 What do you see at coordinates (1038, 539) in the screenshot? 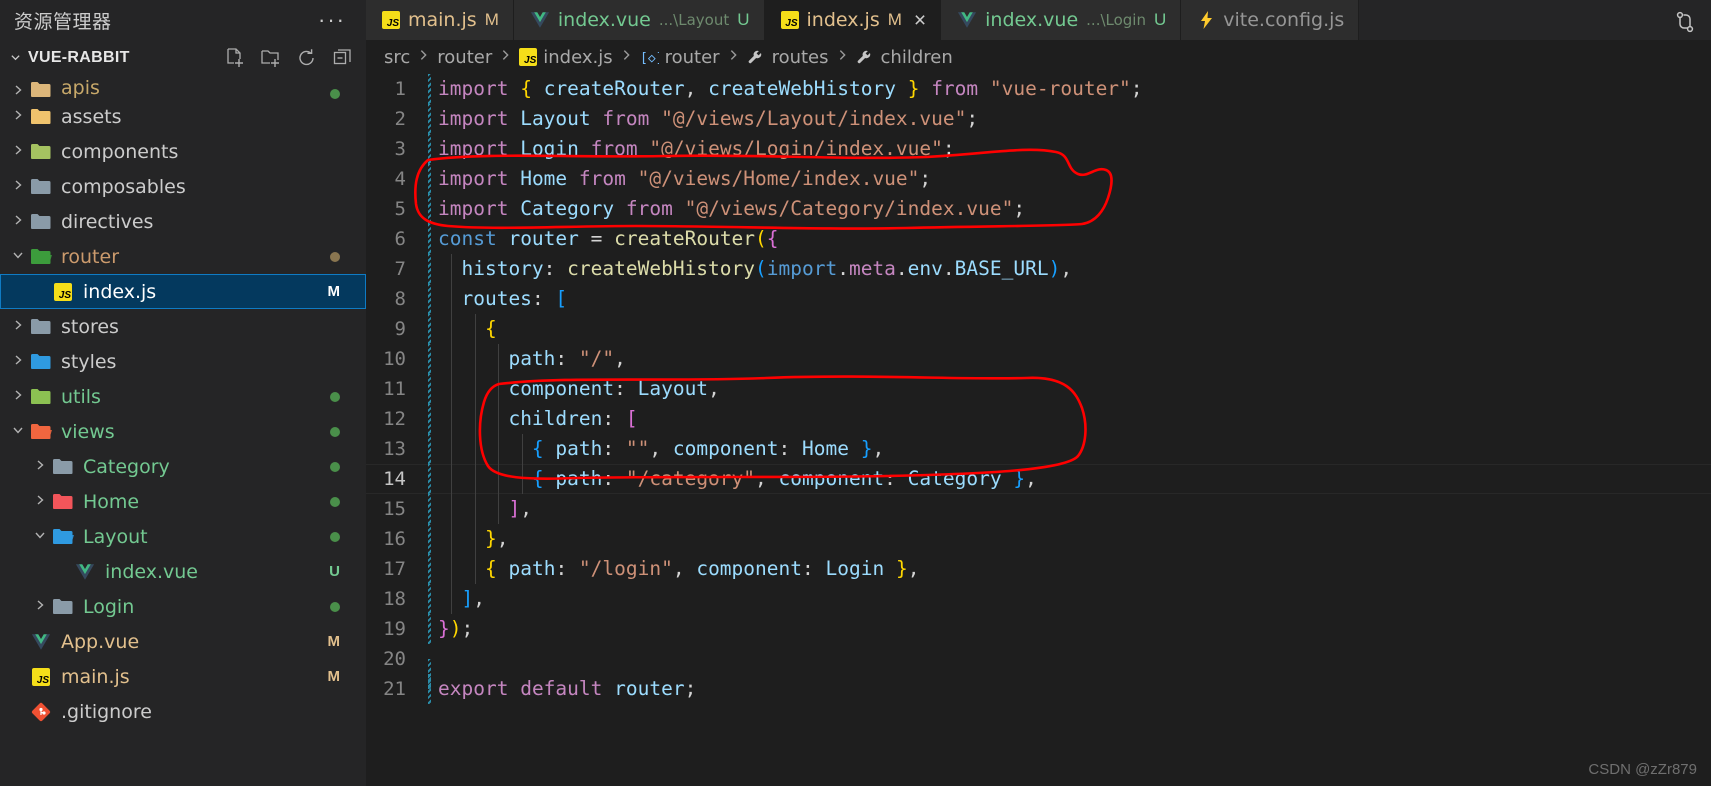
I see `code-line: 16 },` at bounding box center [1038, 539].